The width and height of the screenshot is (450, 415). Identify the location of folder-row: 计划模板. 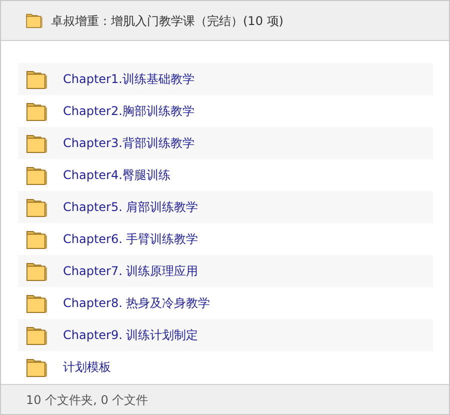
(225, 367).